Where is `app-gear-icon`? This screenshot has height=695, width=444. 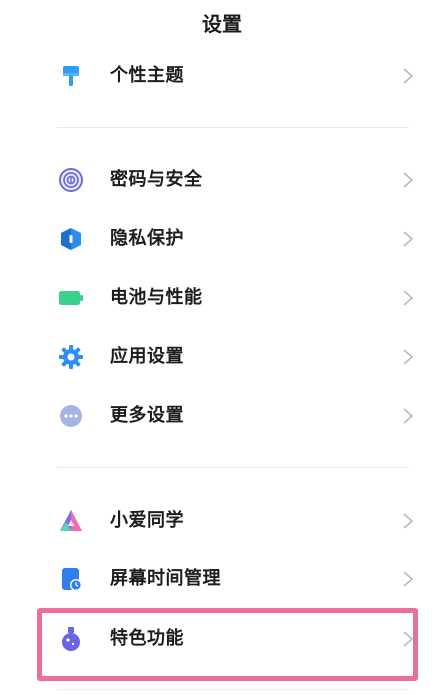
app-gear-icon is located at coordinates (71, 357).